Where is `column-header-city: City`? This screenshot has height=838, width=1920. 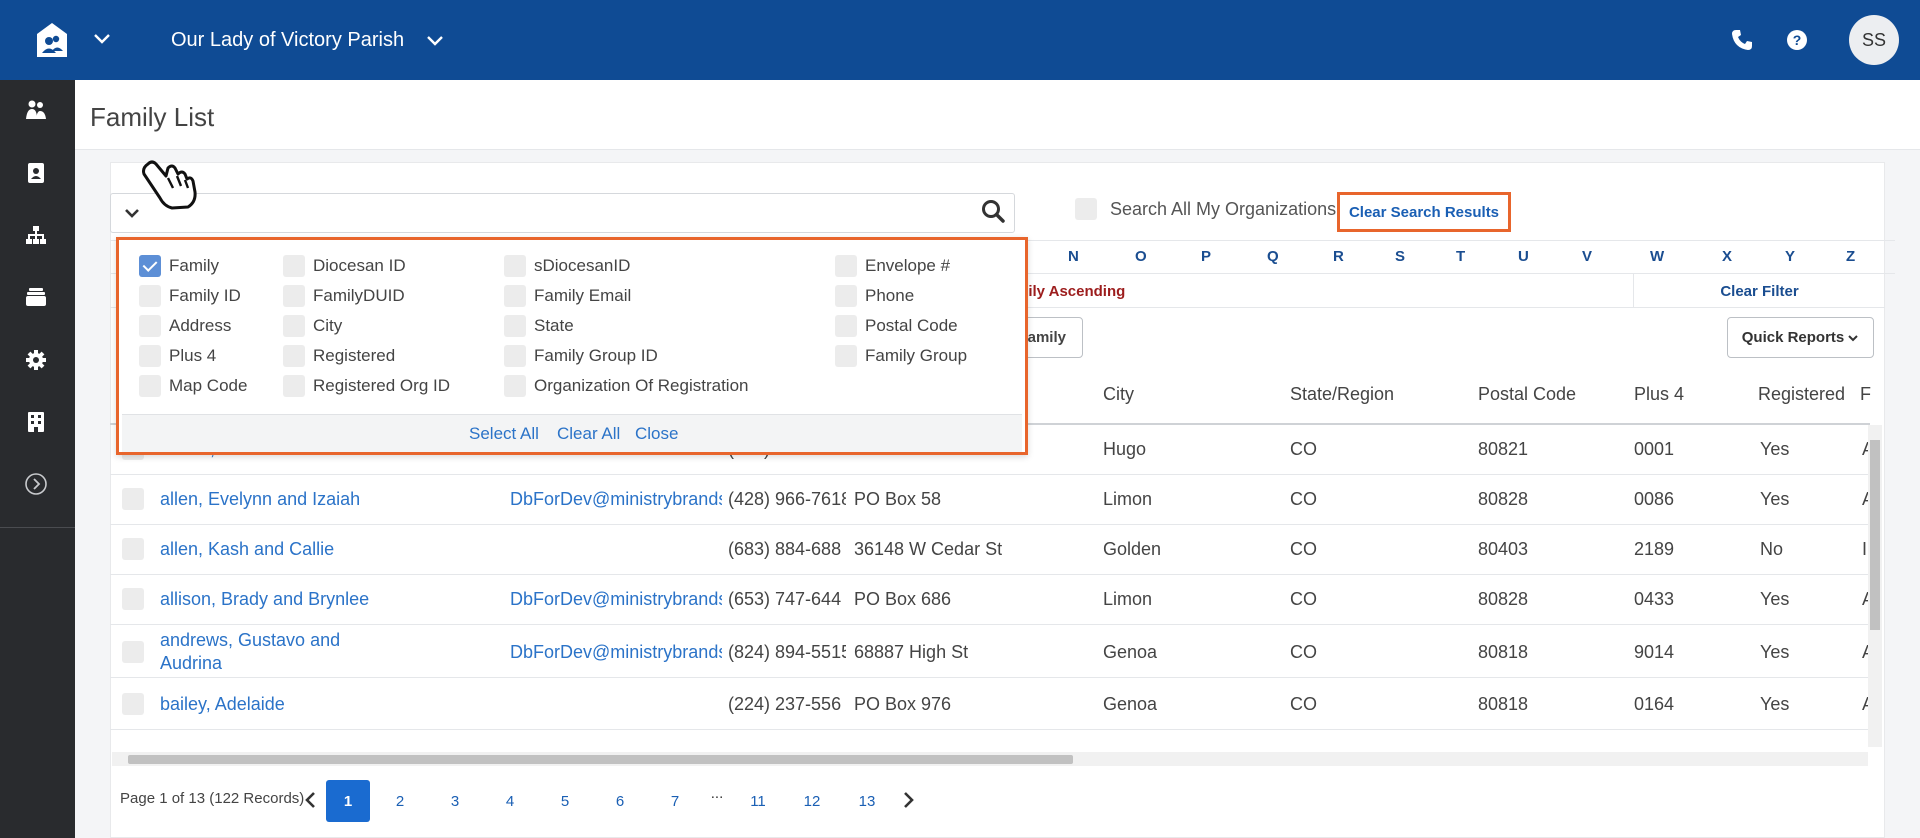 column-header-city: City is located at coordinates (1118, 394).